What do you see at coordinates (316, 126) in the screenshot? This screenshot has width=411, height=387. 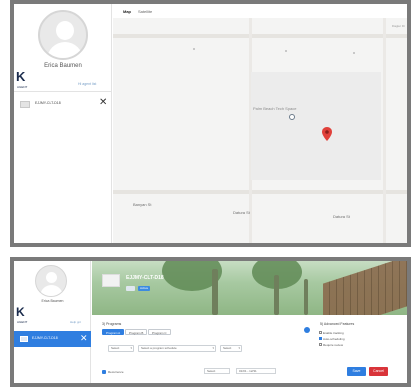 I see `map-building-block` at bounding box center [316, 126].